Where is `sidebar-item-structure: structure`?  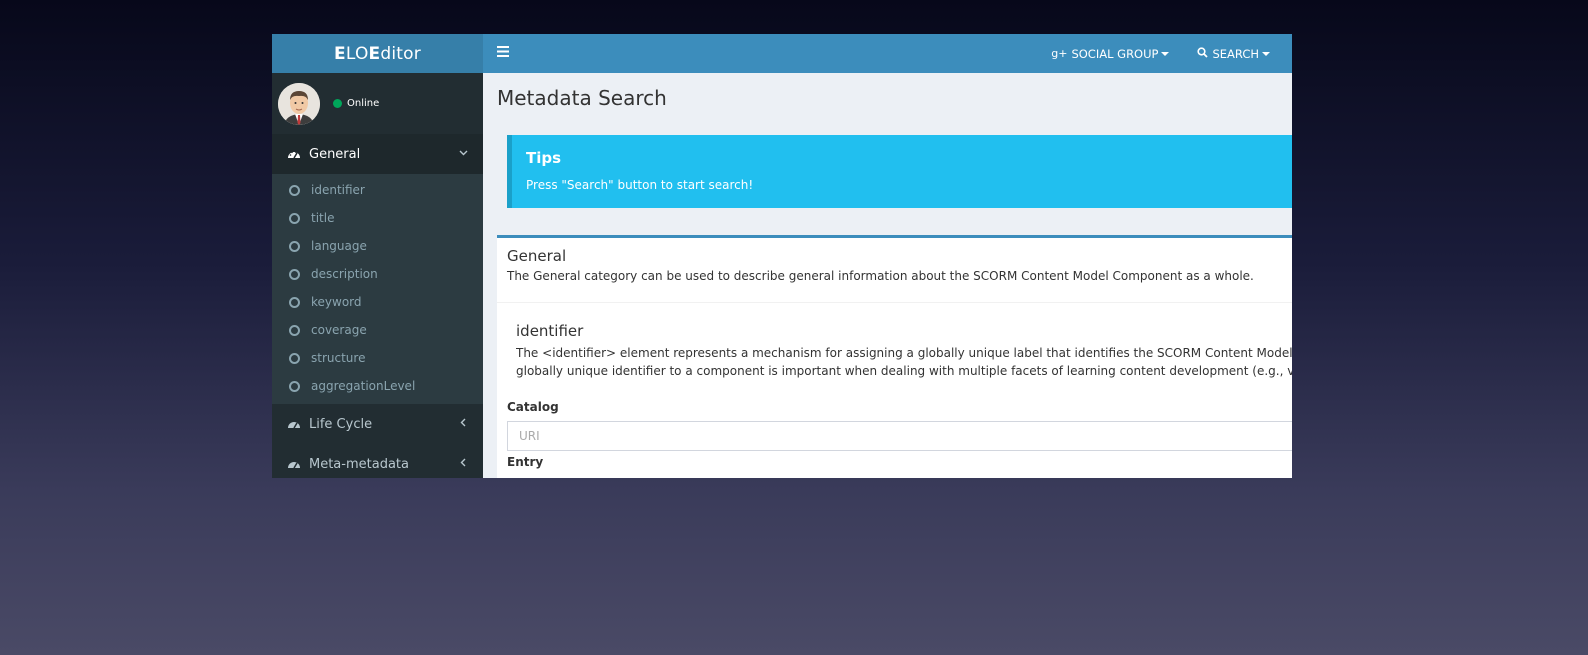
sidebar-item-structure: structure is located at coordinates (377, 358).